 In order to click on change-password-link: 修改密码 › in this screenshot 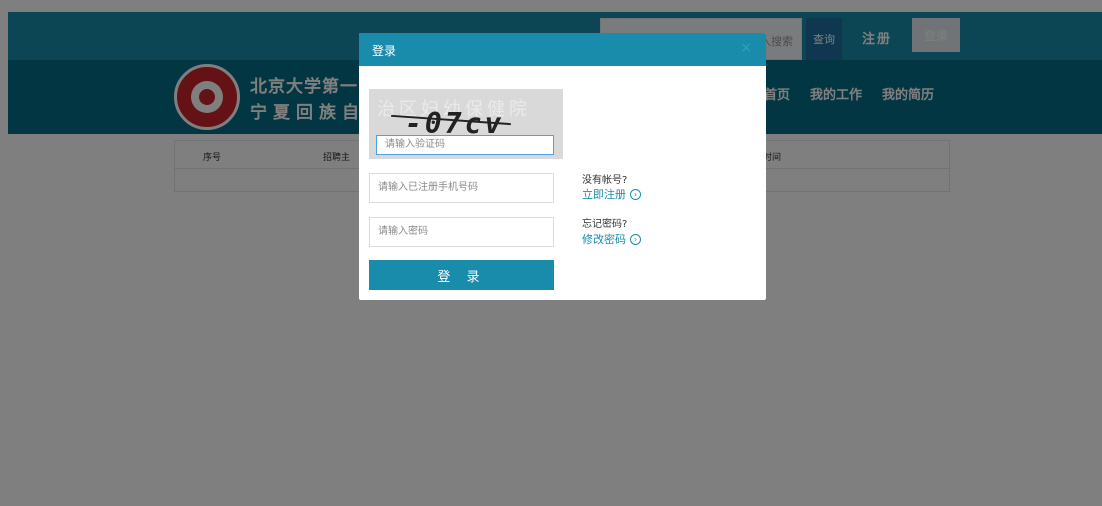, I will do `click(611, 239)`.